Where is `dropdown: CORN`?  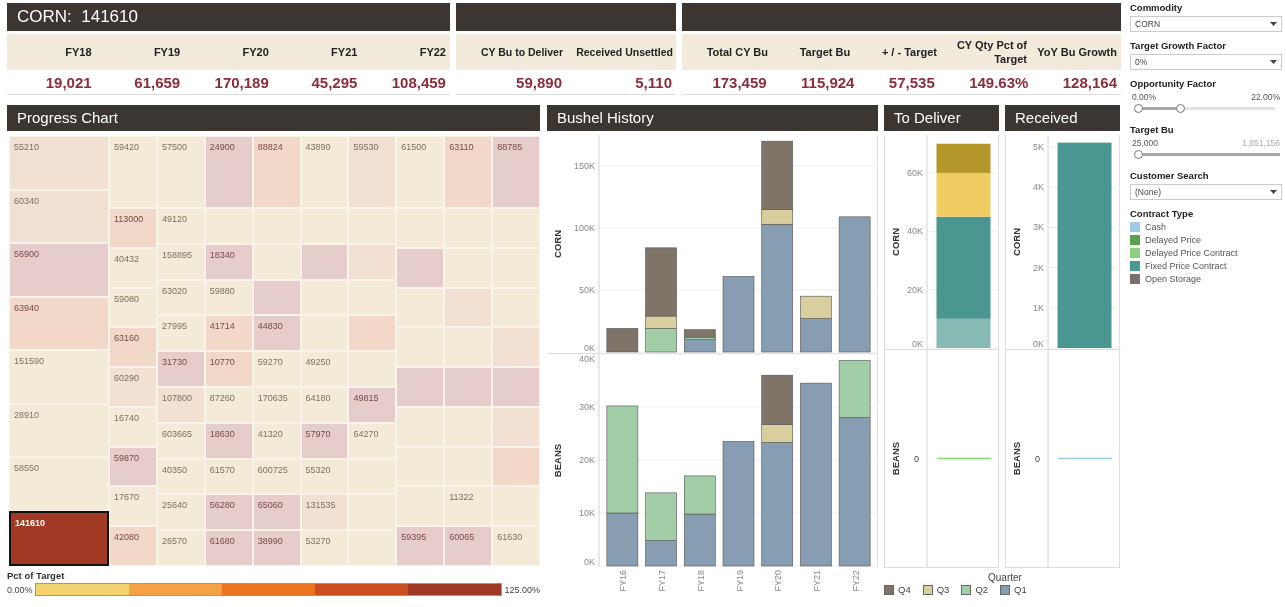 dropdown: CORN is located at coordinates (1206, 24).